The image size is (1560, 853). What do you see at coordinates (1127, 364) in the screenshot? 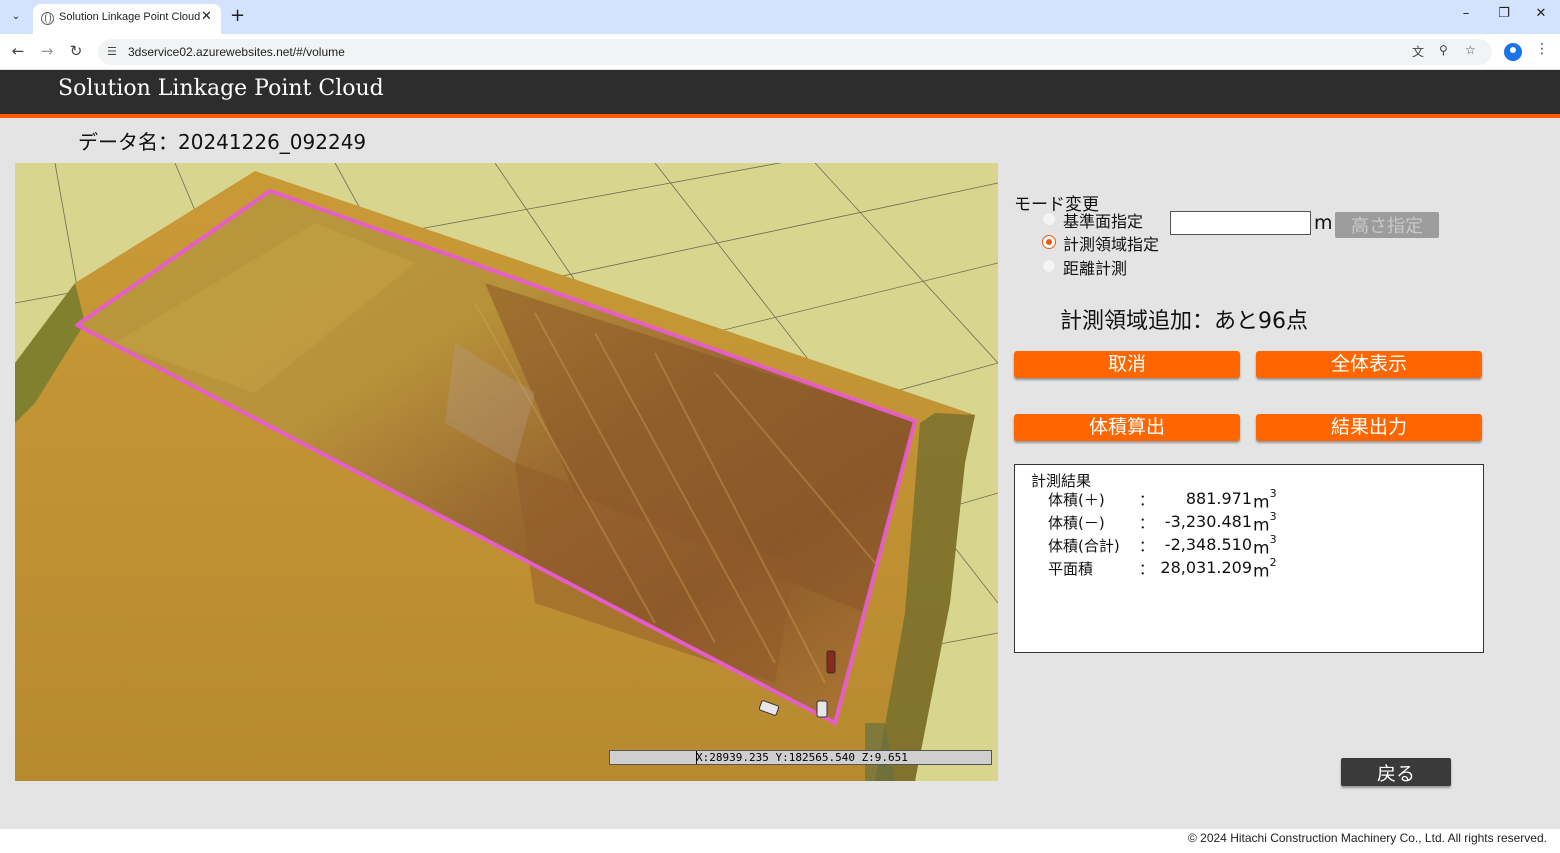
I see `cancel-button: 取消` at bounding box center [1127, 364].